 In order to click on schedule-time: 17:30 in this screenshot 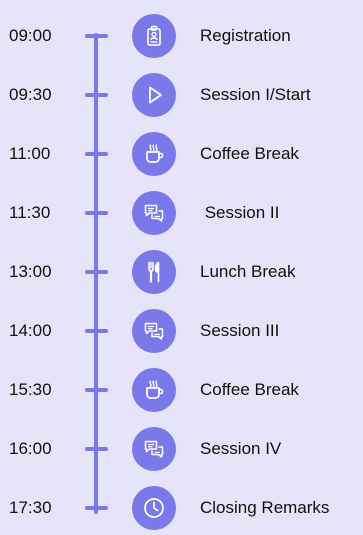, I will do `click(30, 507)`.